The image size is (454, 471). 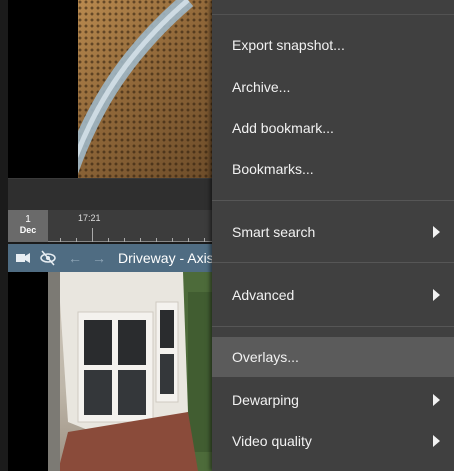 I want to click on menu-item-video-quality: Video quality, so click(x=333, y=441).